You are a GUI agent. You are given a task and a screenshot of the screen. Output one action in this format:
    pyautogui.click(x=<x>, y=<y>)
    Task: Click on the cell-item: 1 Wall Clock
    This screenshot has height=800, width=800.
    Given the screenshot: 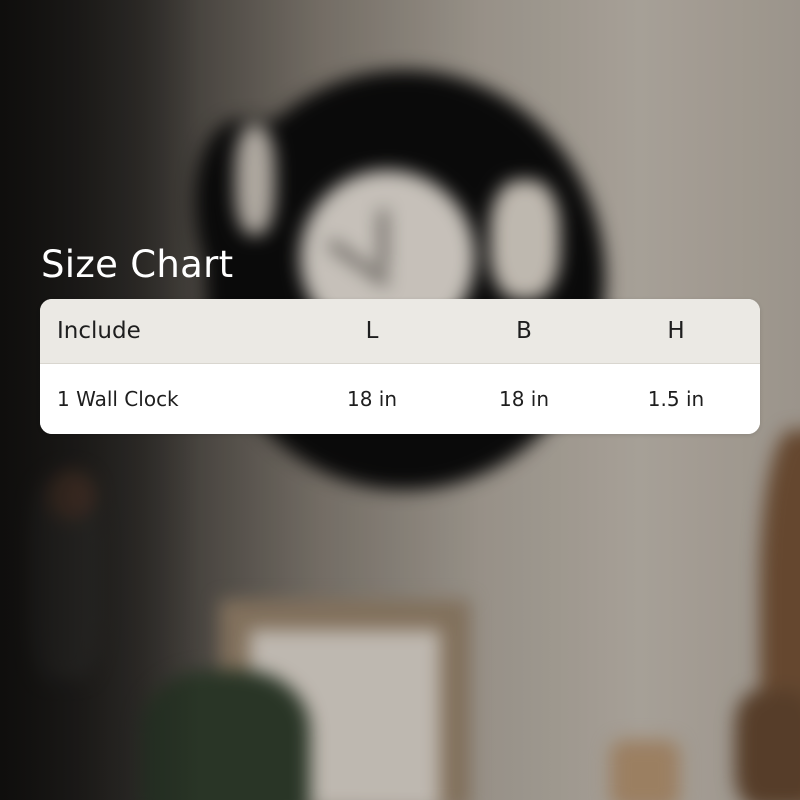 What is the action you would take?
    pyautogui.click(x=118, y=399)
    